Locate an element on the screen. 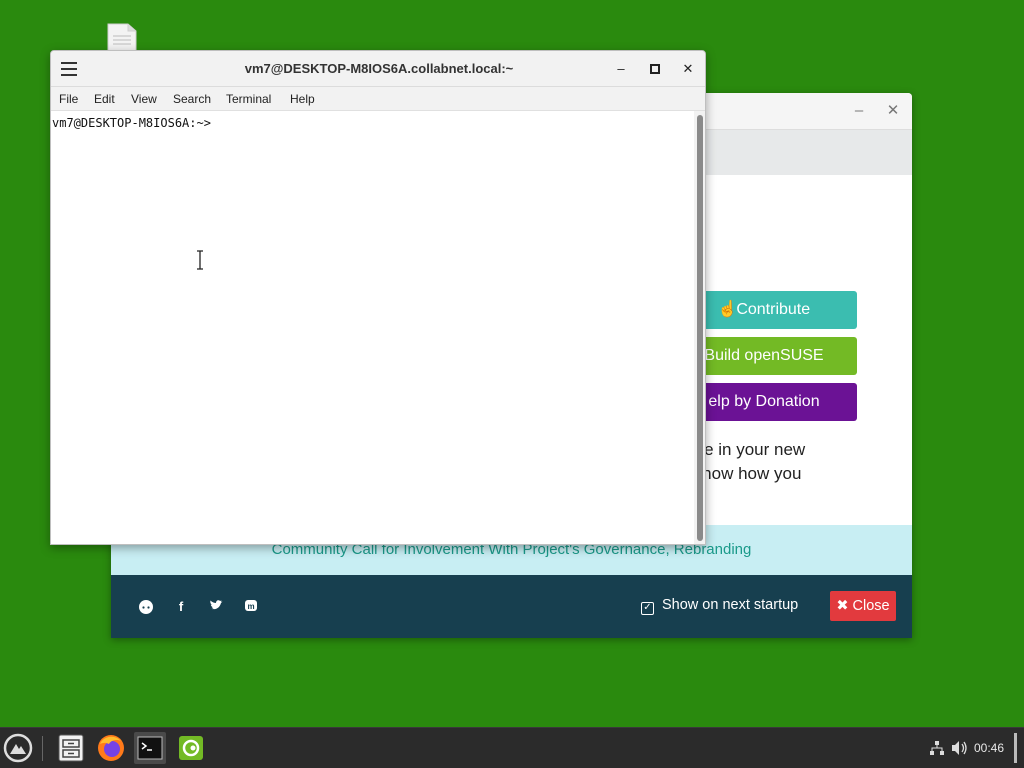 The image size is (1024, 768). hand-pointer-icon: ☝ is located at coordinates (727, 309).